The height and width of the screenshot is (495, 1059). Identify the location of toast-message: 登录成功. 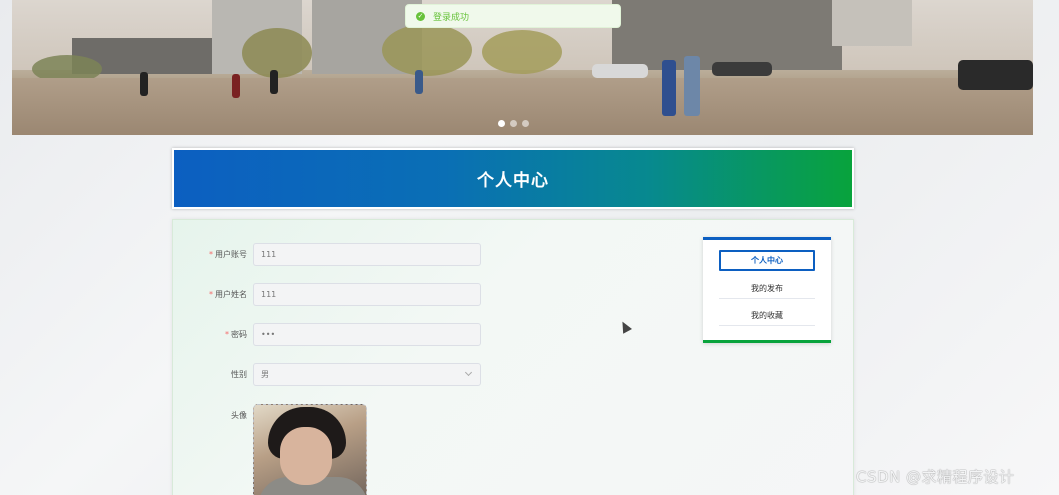
(451, 17).